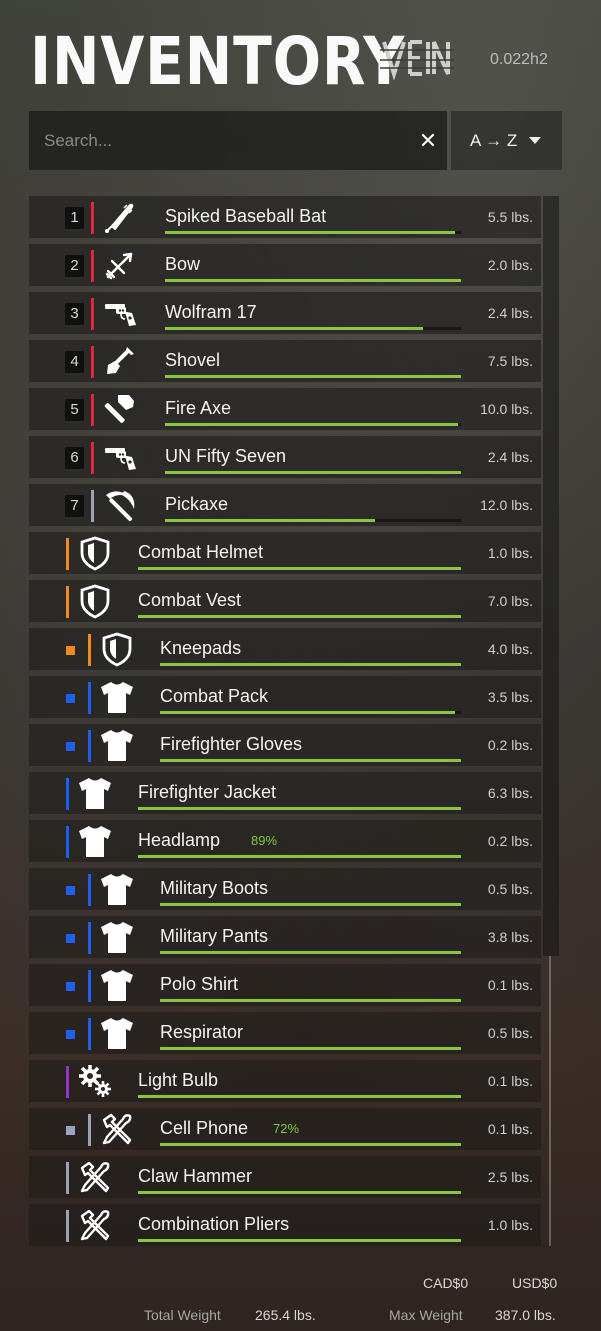  I want to click on item-name: Firefighter Gloves, so click(231, 744).